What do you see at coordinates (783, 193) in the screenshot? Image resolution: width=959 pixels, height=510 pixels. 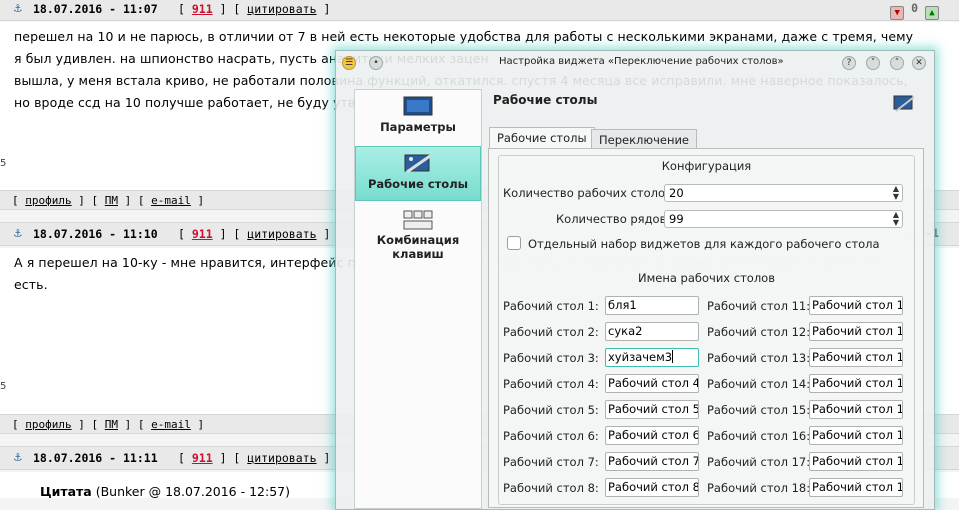 I see `desktops-count-spinbox: 20 ▲ ▼` at bounding box center [783, 193].